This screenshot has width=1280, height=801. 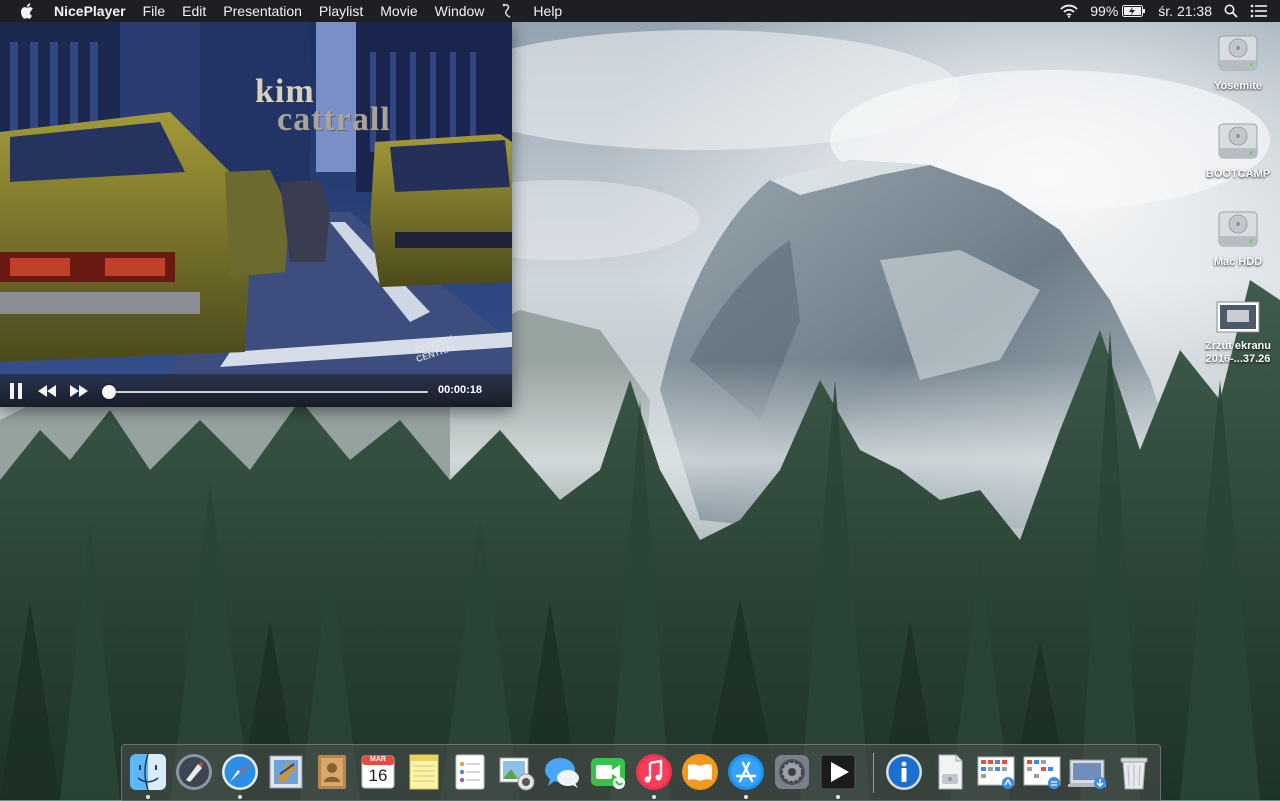 What do you see at coordinates (1231, 11) in the screenshot?
I see `spotlight-search-icon` at bounding box center [1231, 11].